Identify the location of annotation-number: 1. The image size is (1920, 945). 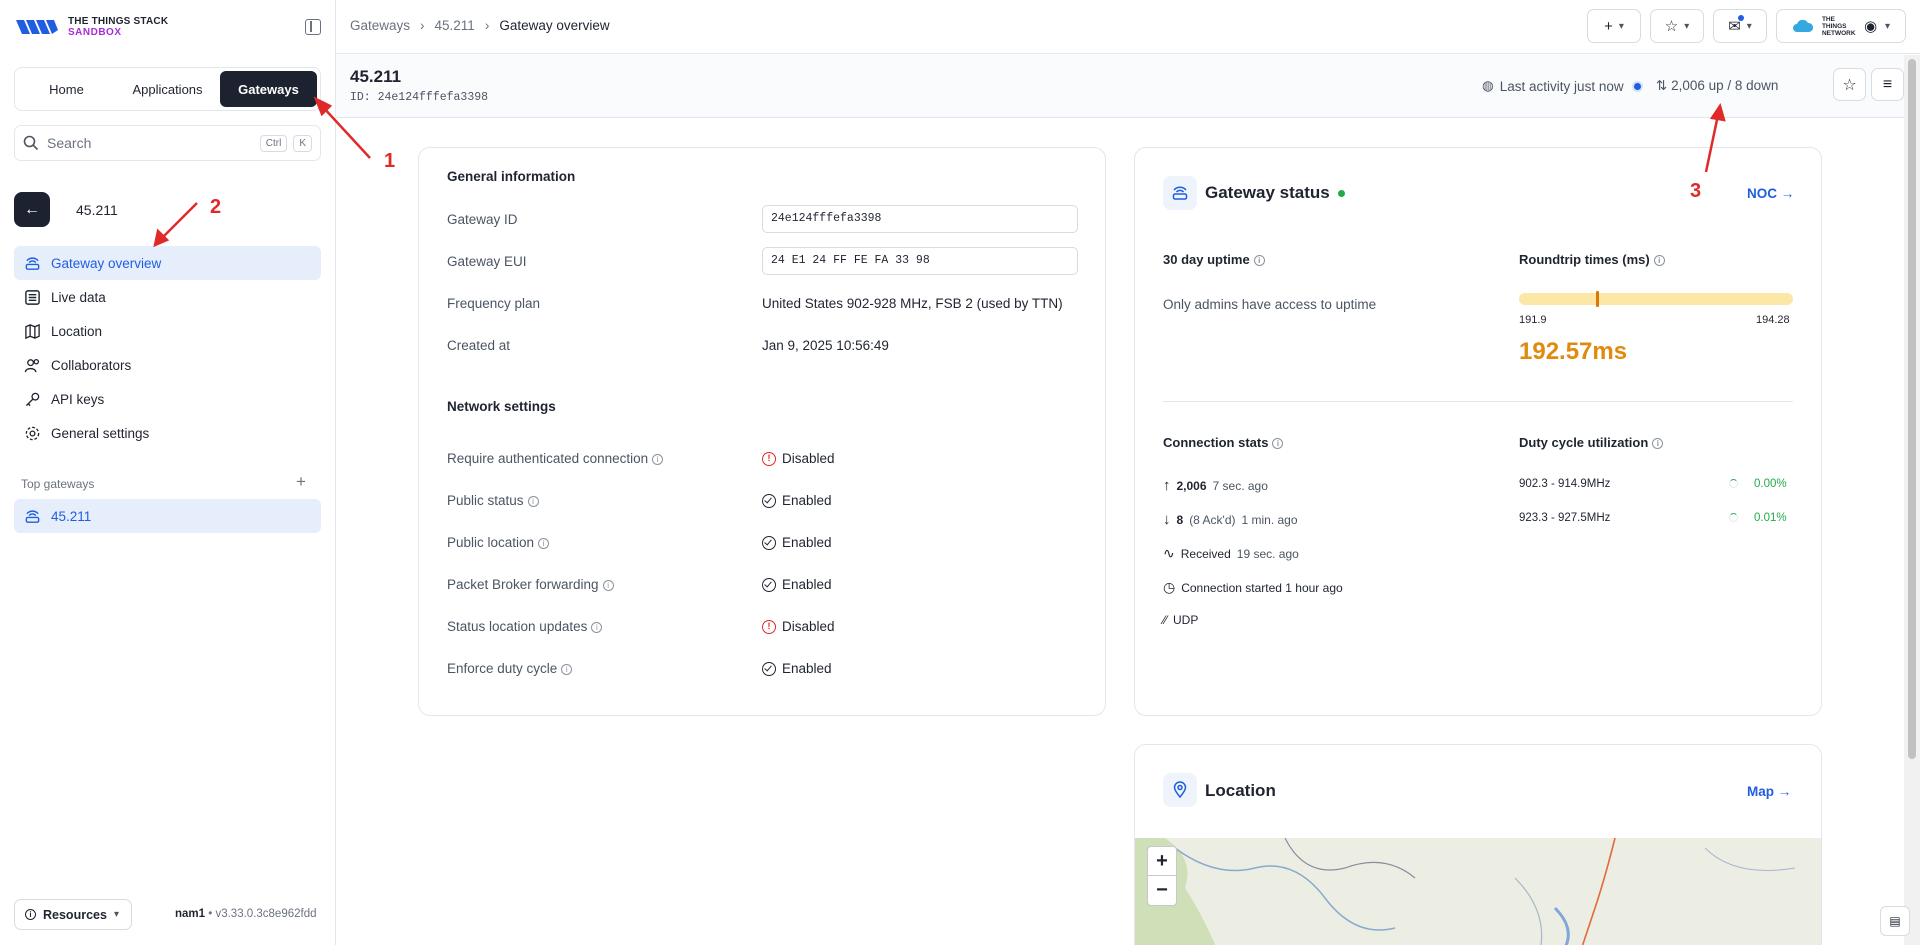
(390, 161).